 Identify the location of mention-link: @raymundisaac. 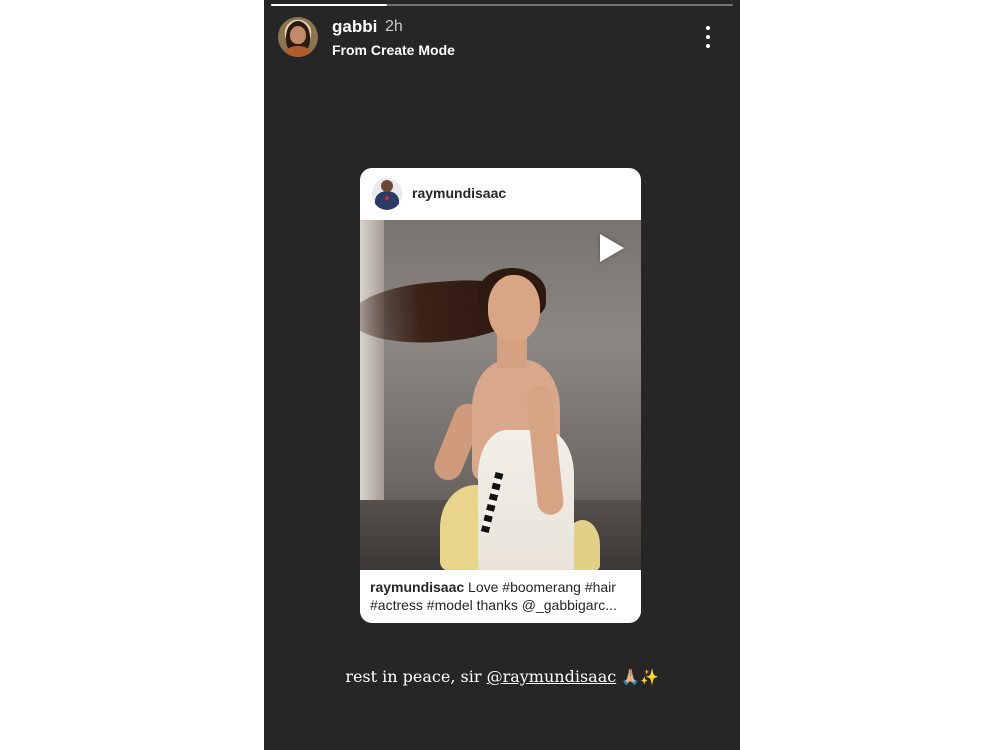
(552, 676).